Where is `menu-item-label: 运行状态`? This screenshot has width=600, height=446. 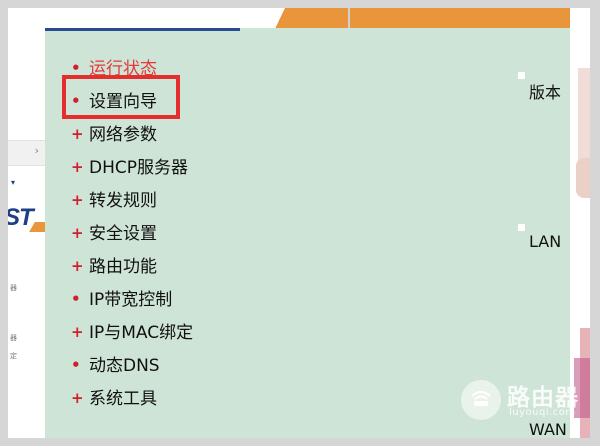
menu-item-label: 运行状态 is located at coordinates (123, 69).